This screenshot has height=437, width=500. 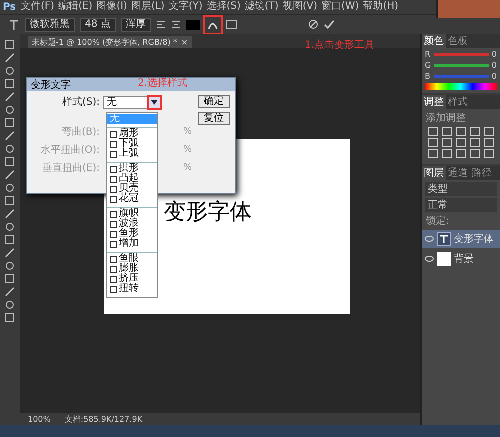 I want to click on dialog-button: 确定, so click(x=214, y=101).